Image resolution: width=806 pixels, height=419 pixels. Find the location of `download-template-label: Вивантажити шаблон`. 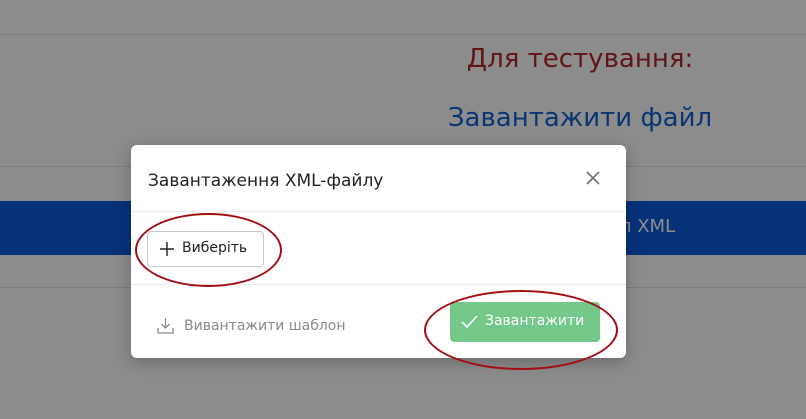

download-template-label: Вивантажити шаблон is located at coordinates (265, 326).